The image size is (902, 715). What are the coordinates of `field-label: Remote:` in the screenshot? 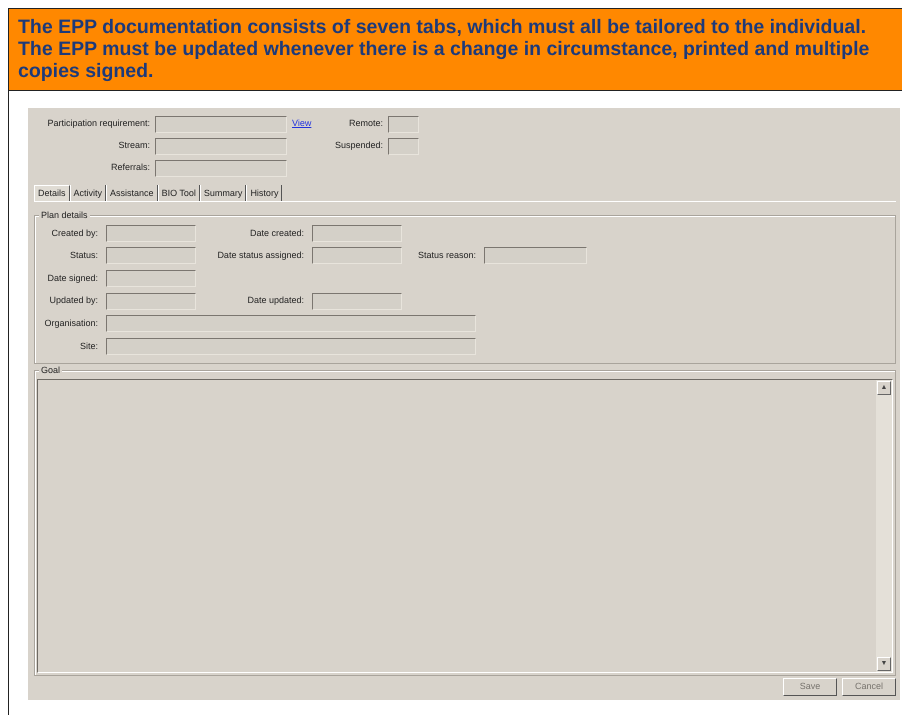 It's located at (365, 123).